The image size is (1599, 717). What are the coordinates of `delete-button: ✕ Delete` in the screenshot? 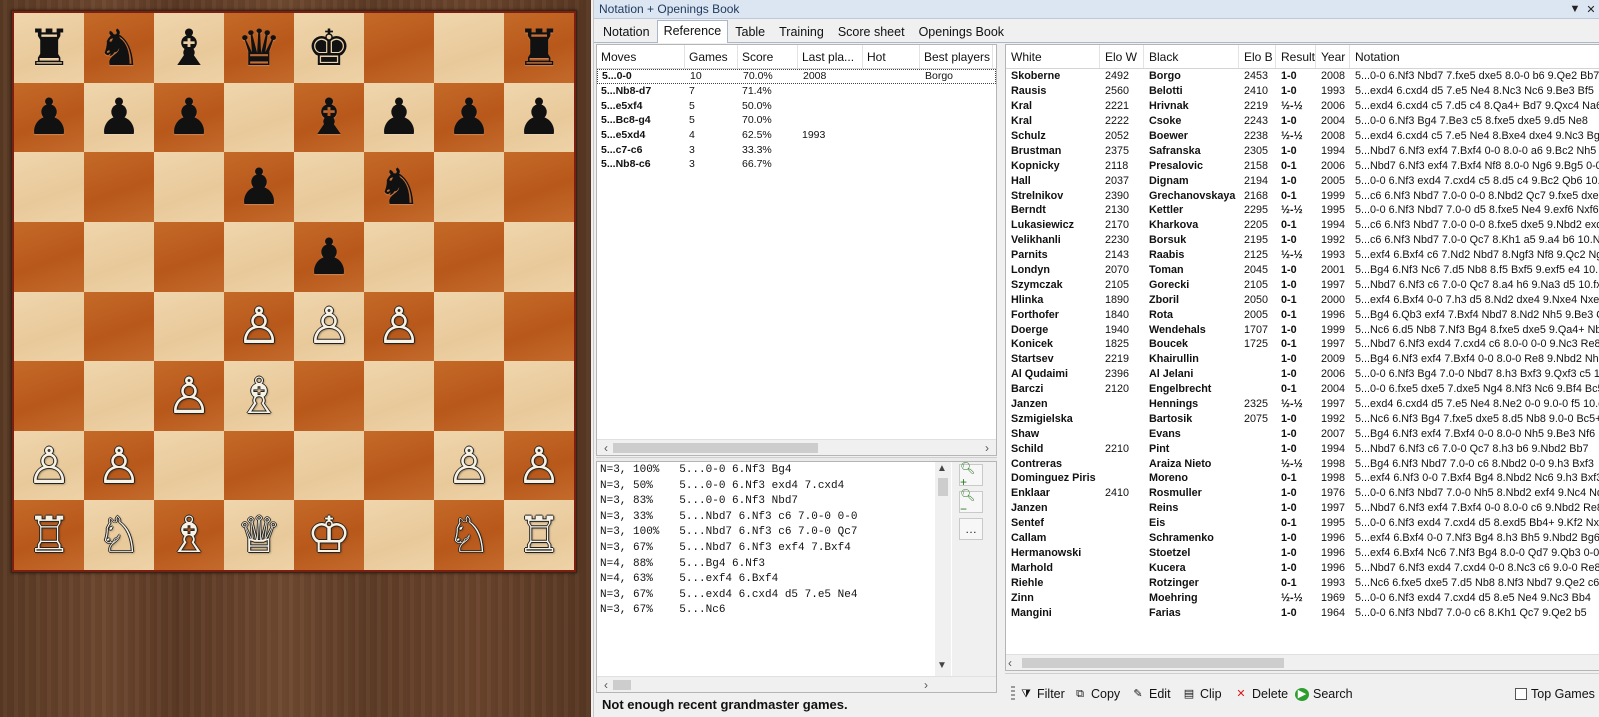 It's located at (1261, 694).